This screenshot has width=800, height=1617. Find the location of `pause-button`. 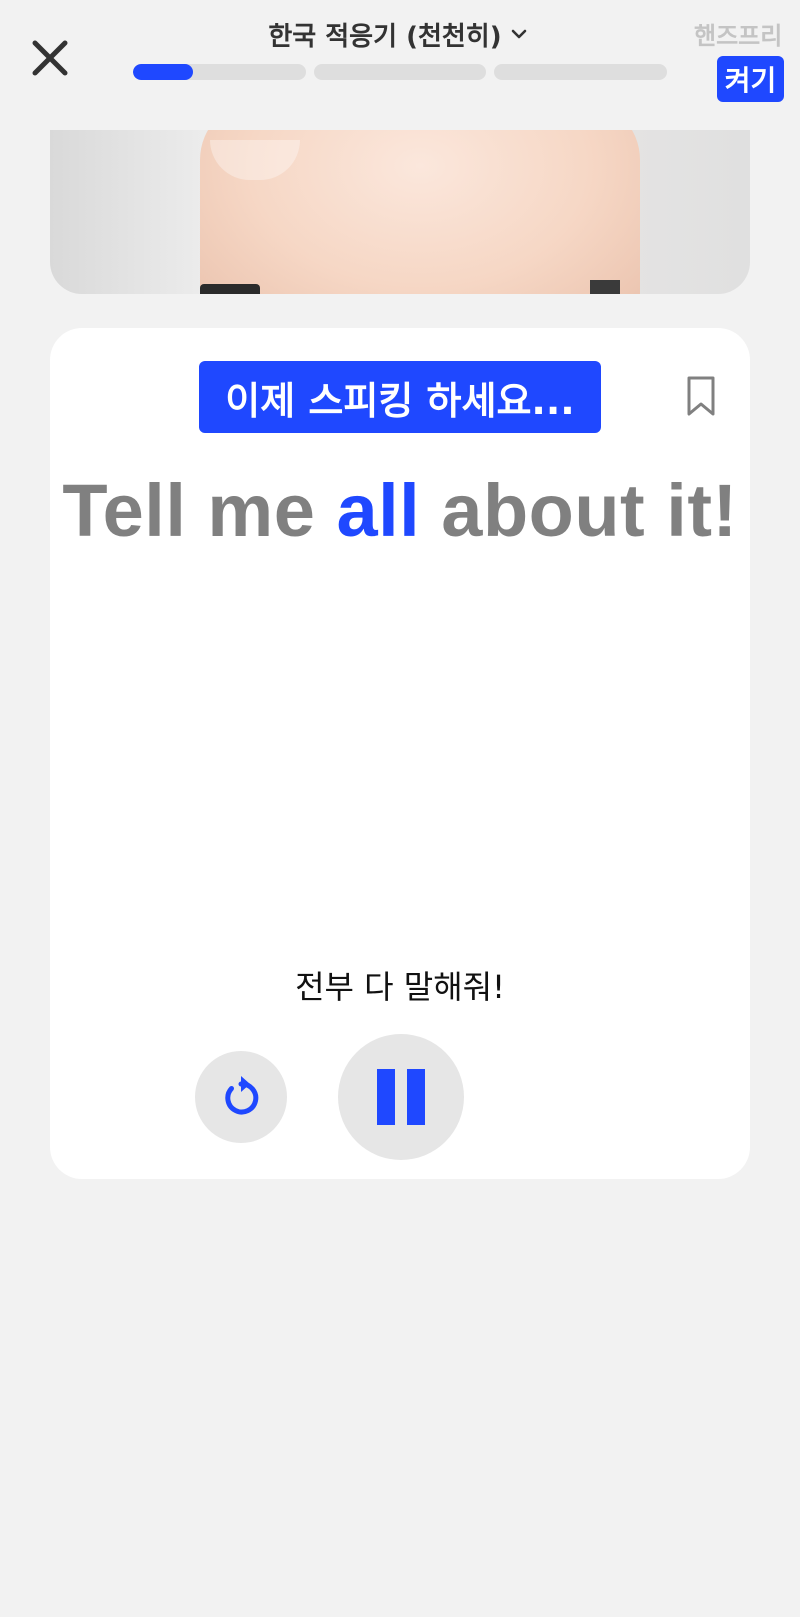

pause-button is located at coordinates (401, 1097).